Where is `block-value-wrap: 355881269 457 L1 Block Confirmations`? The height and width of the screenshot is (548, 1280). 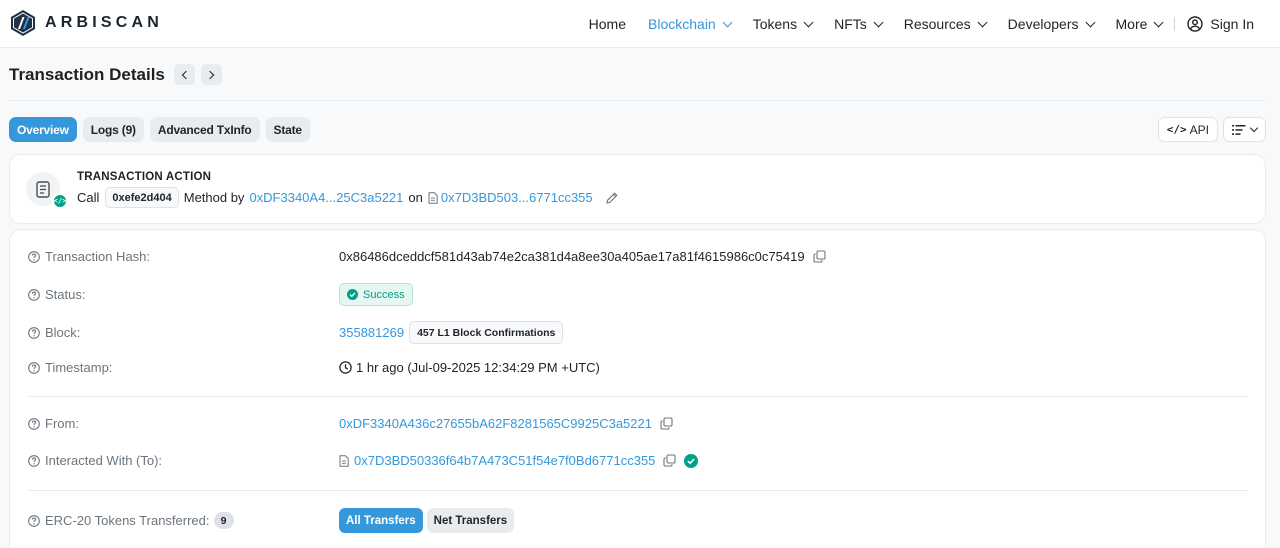
block-value-wrap: 355881269 457 L1 Block Confirmations is located at coordinates (451, 332).